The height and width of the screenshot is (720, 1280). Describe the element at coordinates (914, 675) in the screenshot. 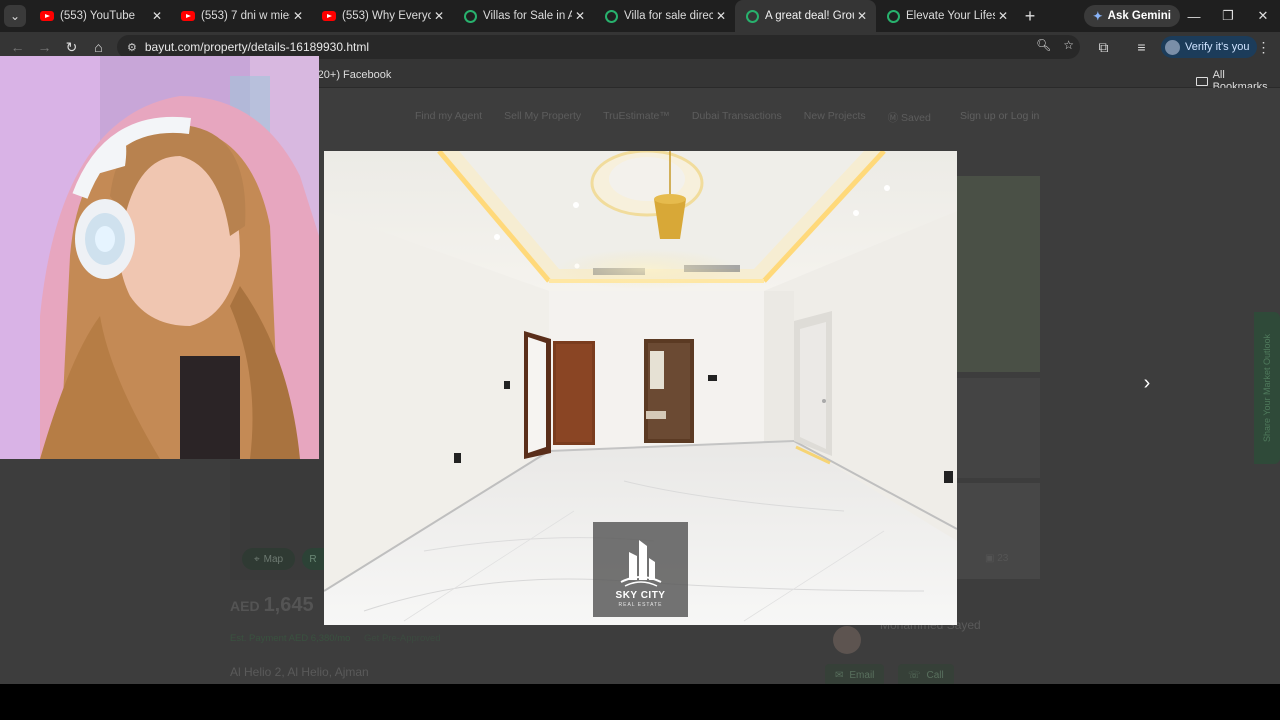

I see `phone-icon: ☏` at that location.